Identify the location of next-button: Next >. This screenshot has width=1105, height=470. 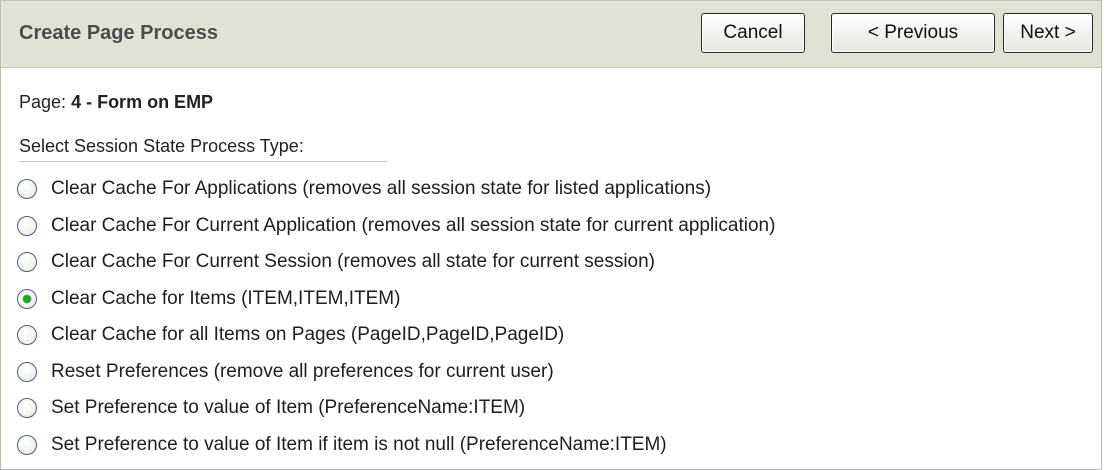
(1048, 33).